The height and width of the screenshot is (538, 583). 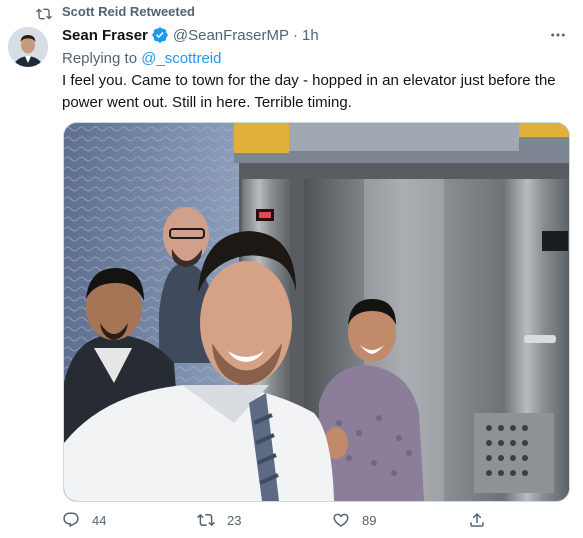 I want to click on verified-badge-icon, so click(x=160, y=35).